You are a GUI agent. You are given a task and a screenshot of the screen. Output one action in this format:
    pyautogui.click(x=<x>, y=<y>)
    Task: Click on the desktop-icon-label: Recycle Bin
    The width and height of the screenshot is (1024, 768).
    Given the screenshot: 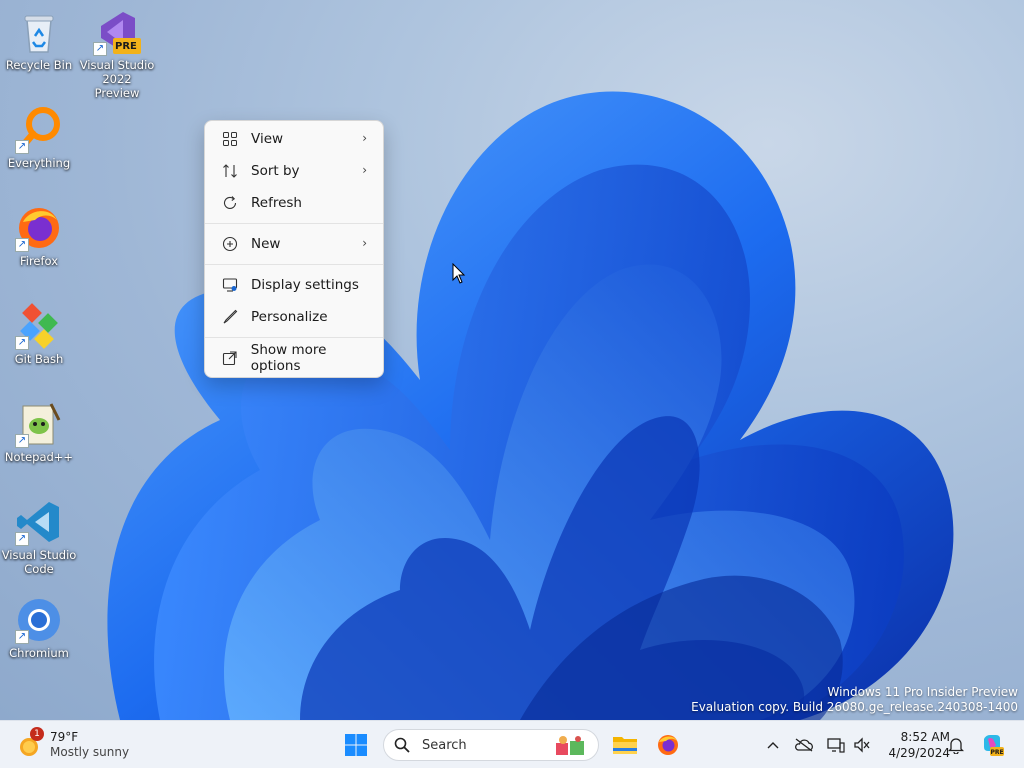 What is the action you would take?
    pyautogui.click(x=39, y=65)
    